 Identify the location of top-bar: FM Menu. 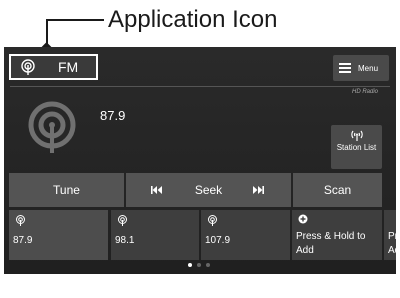
(200, 66).